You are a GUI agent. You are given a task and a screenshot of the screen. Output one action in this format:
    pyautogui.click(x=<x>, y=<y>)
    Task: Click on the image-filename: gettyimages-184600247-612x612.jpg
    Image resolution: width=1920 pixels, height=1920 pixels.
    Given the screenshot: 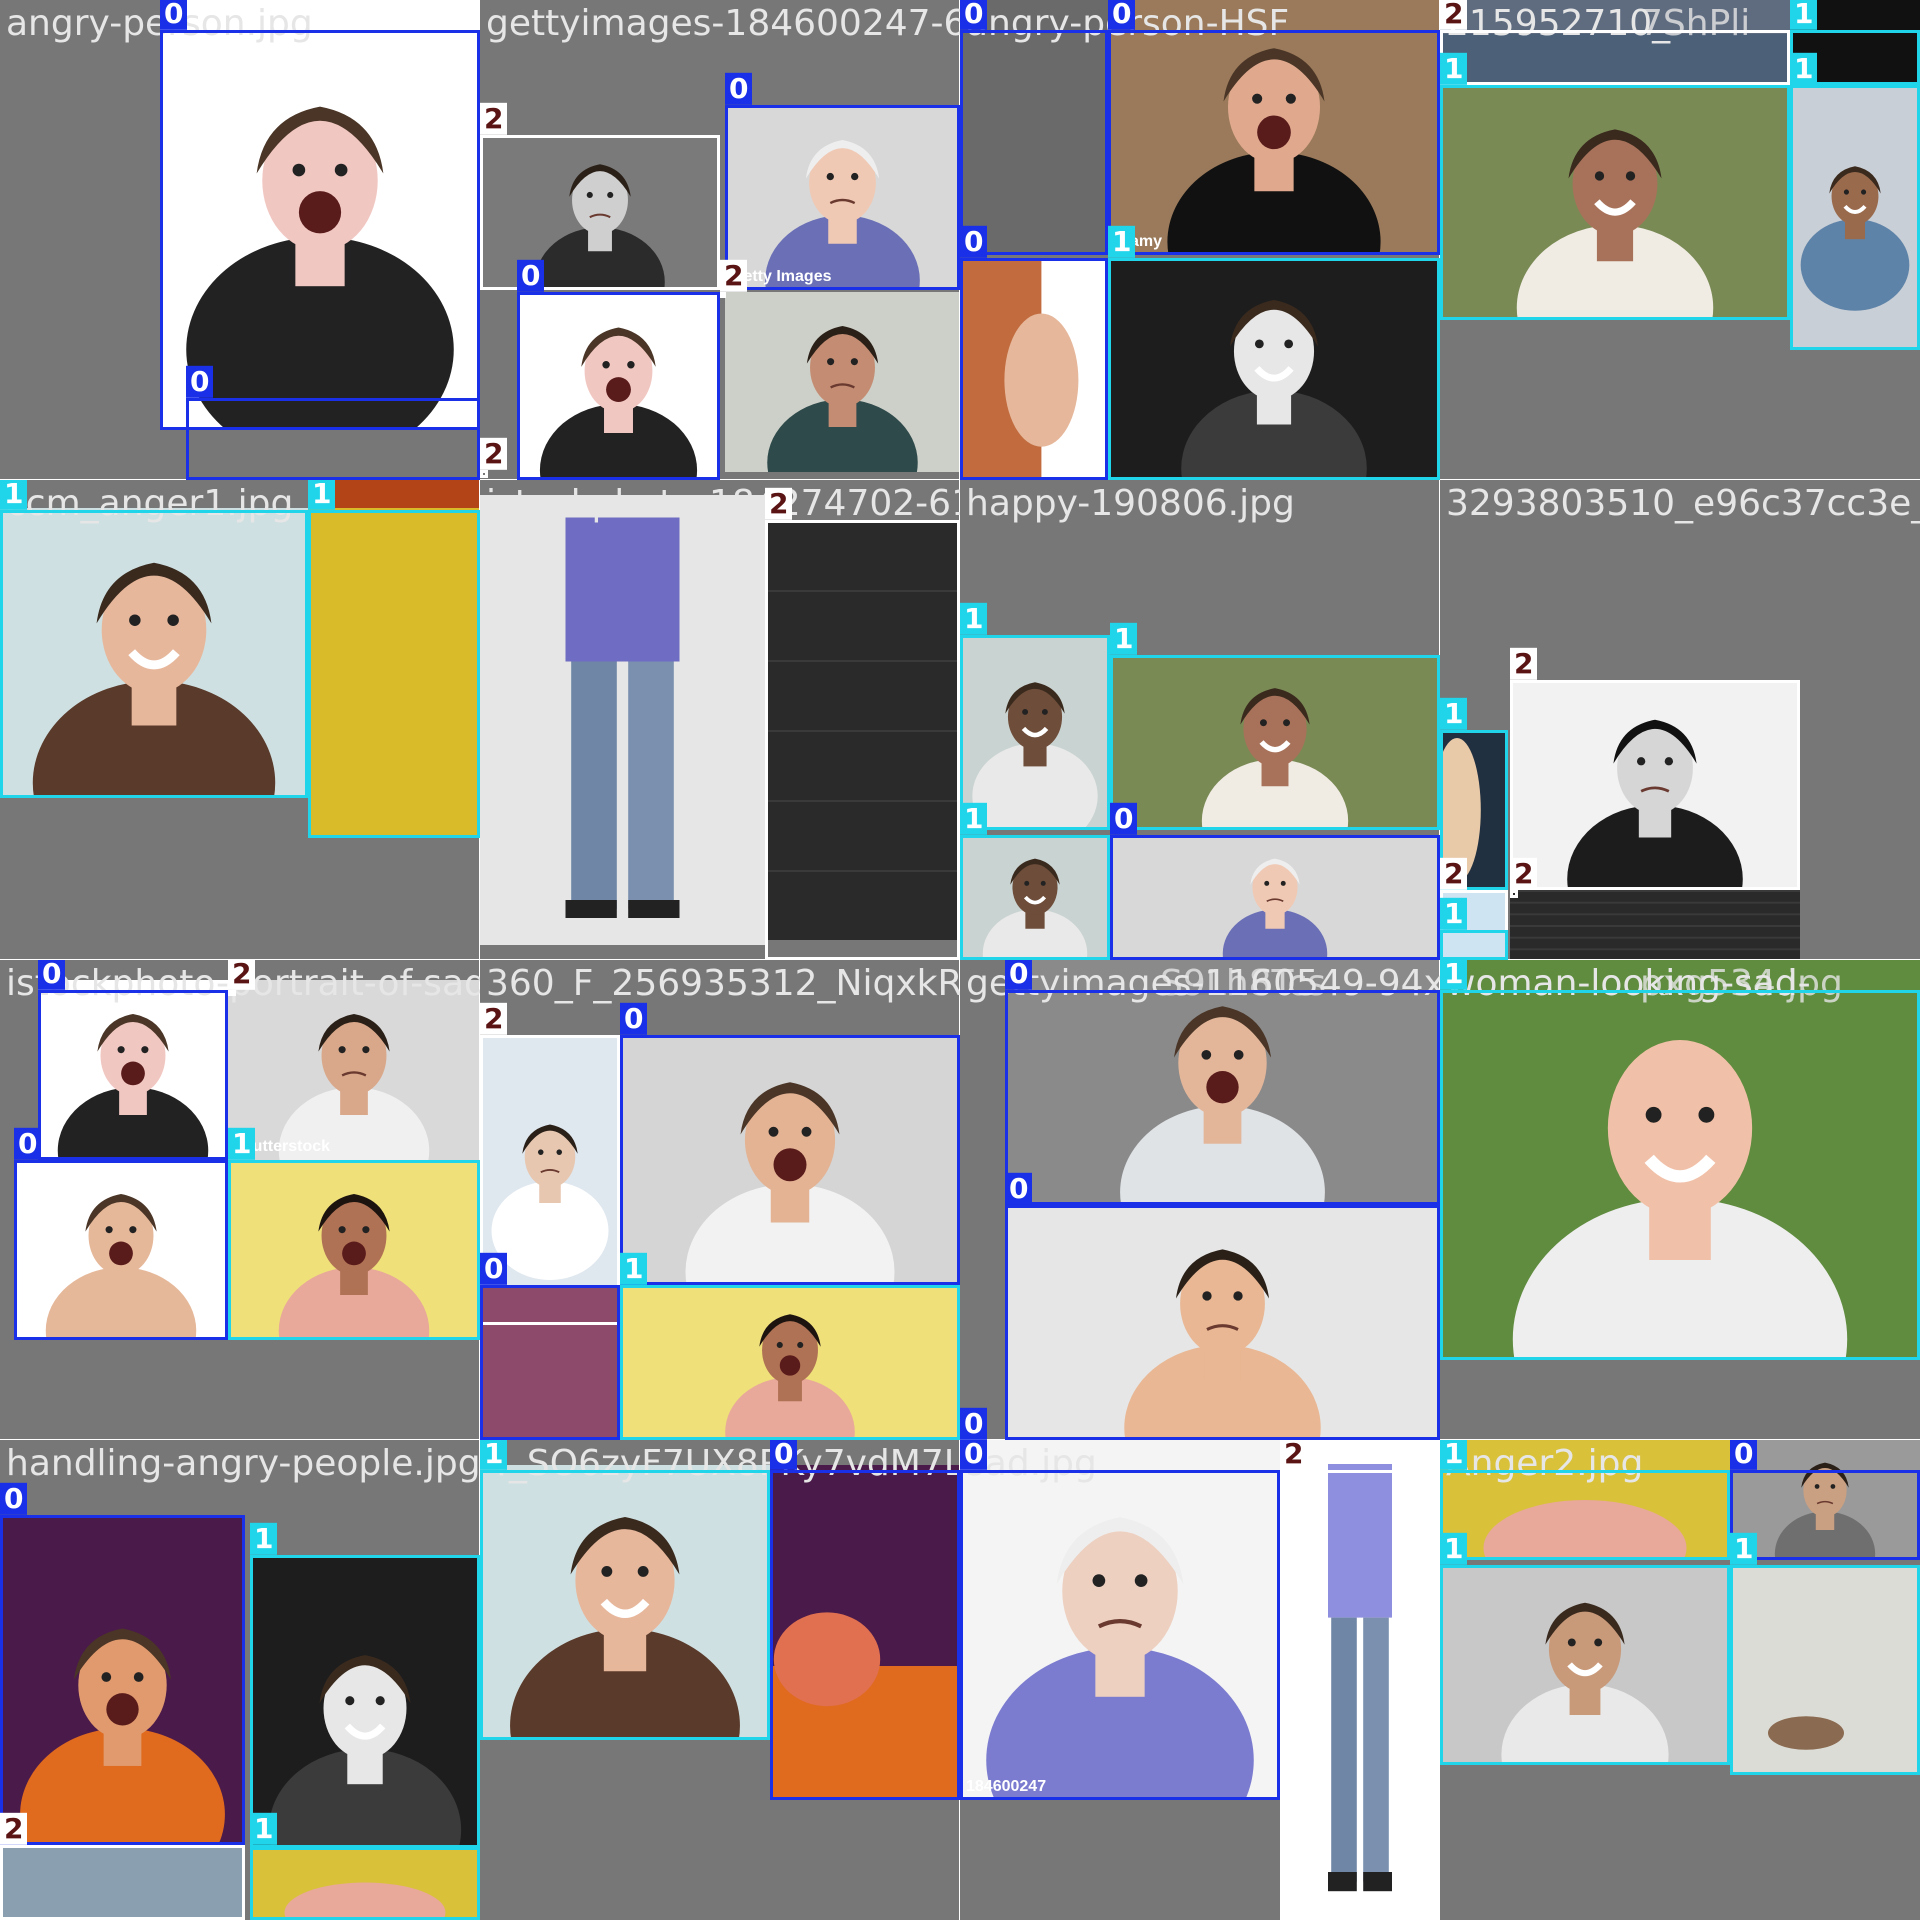 What is the action you would take?
    pyautogui.click(x=723, y=23)
    